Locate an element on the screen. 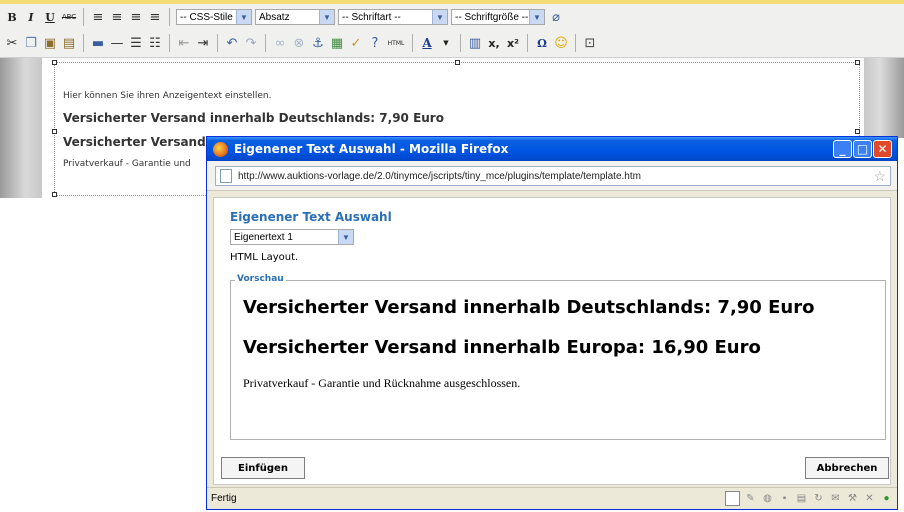  editor-right-edge is located at coordinates (884, 98).